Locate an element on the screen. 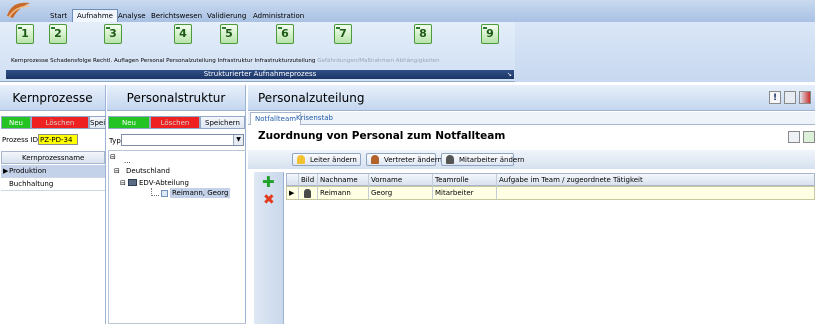 Image resolution: width=815 pixels, height=324 pixels. ribbon-label-personalzuteilung: Personalzuteilung is located at coordinates (191, 61).